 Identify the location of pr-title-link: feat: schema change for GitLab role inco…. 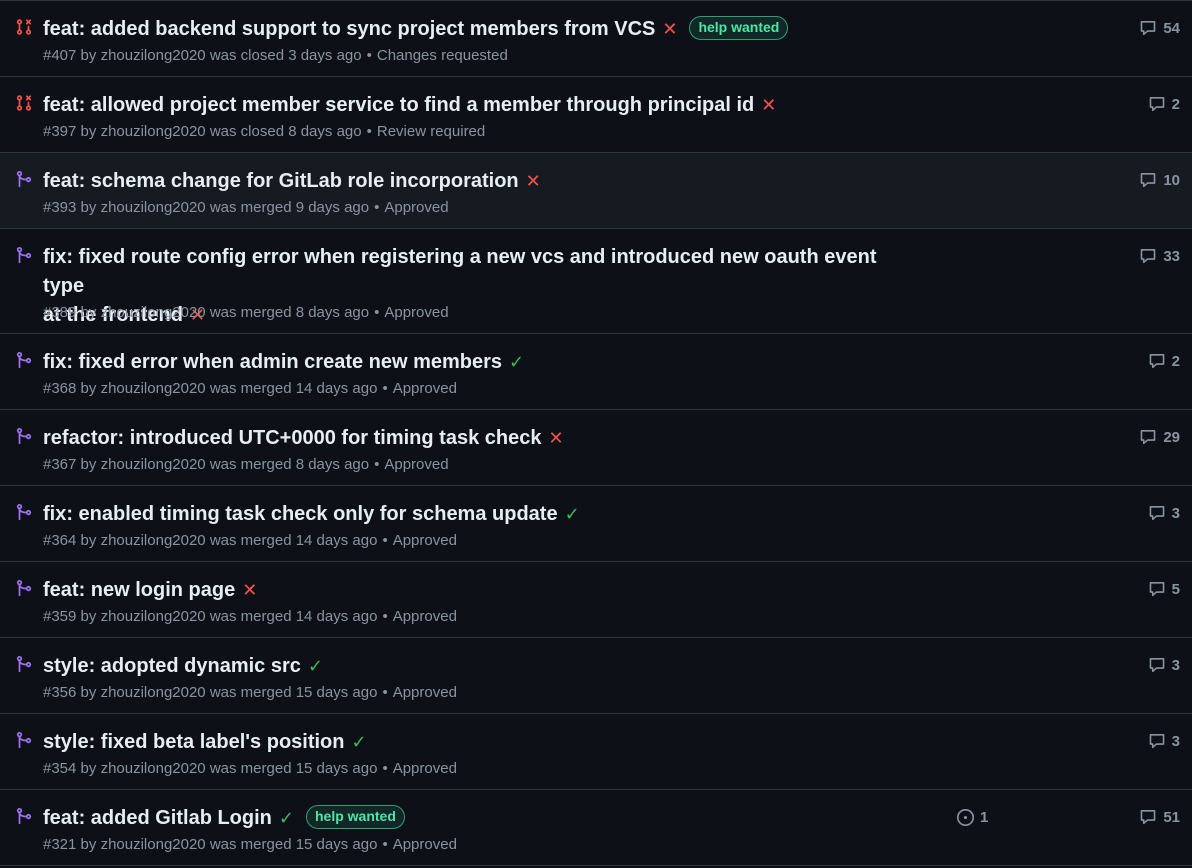
(281, 181).